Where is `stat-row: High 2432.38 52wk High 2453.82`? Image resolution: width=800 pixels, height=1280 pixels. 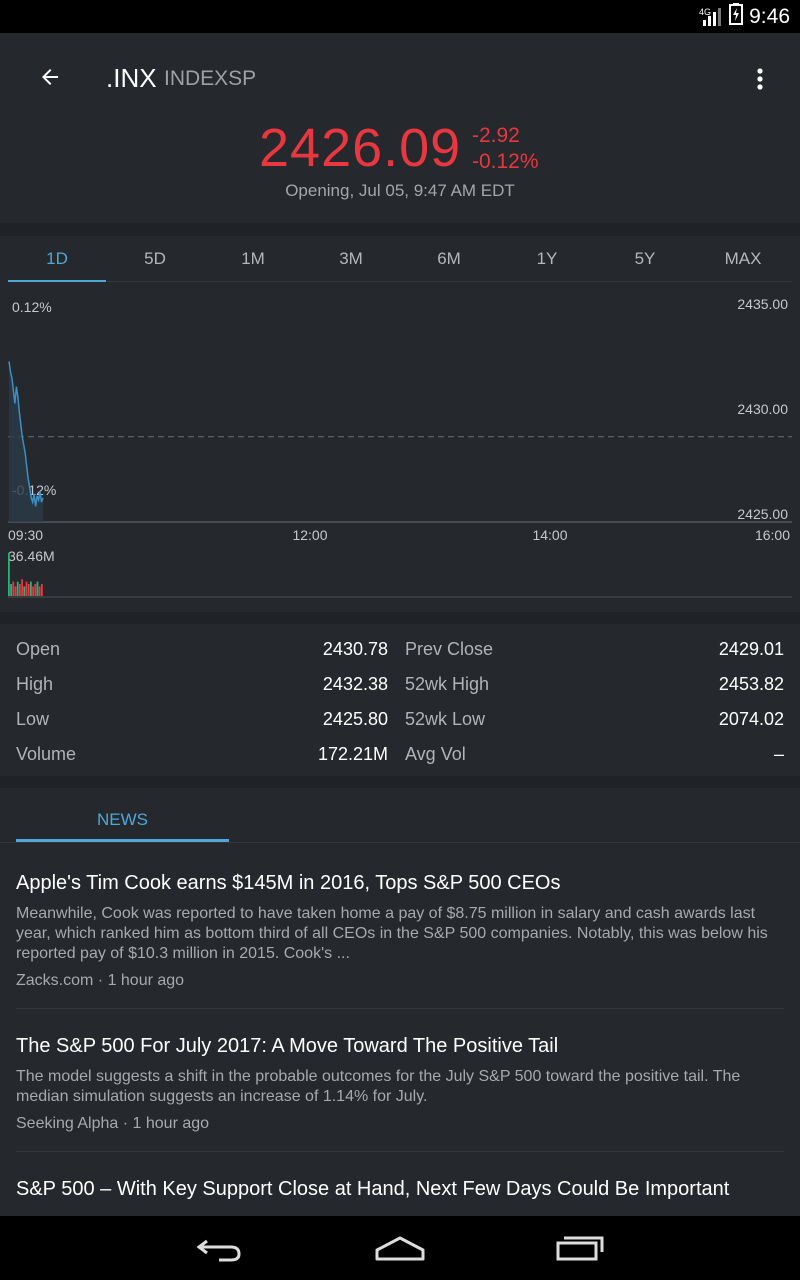
stat-row: High 2432.38 52wk High 2453.82 is located at coordinates (400, 684).